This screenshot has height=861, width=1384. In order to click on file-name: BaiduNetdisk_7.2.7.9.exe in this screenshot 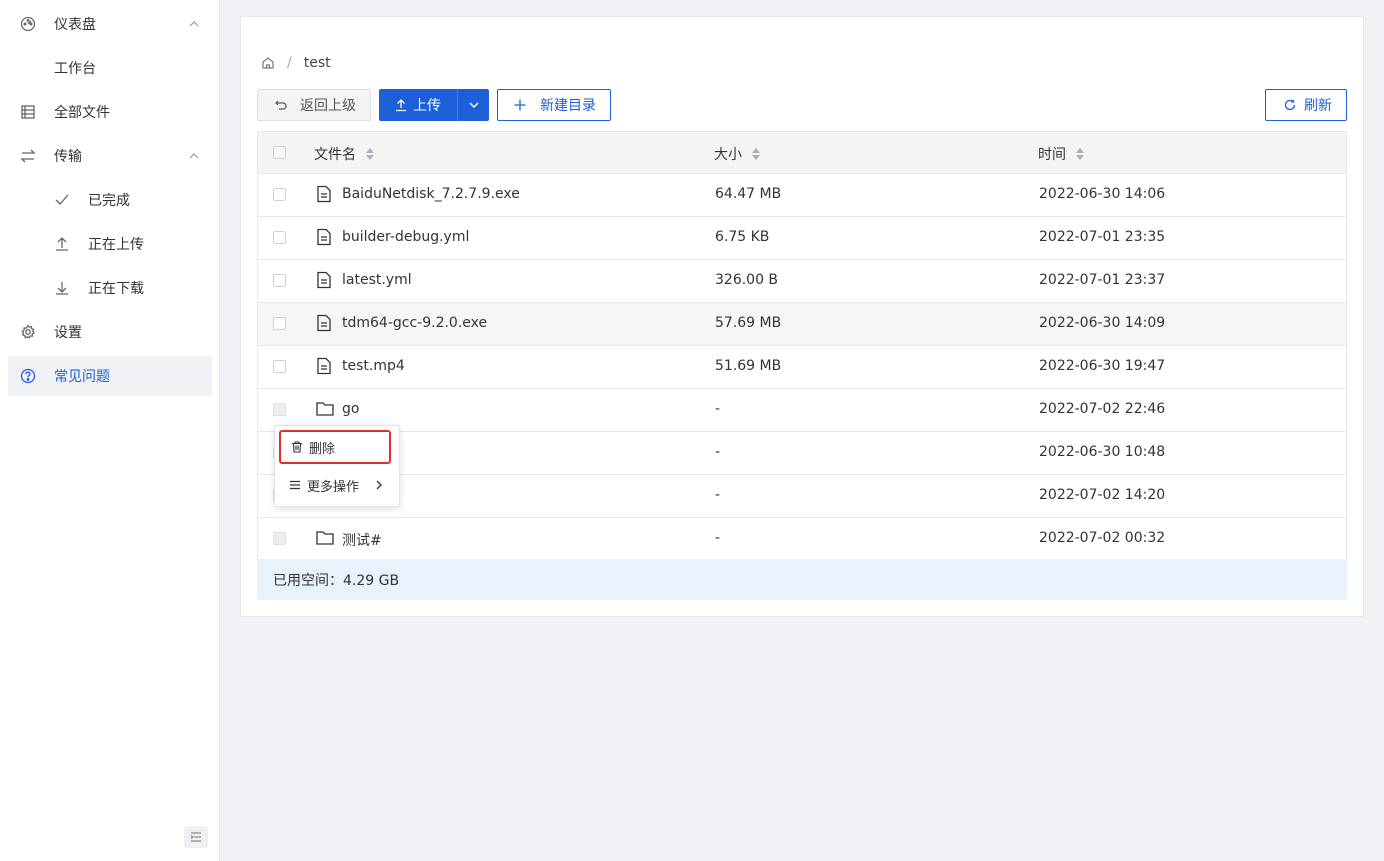, I will do `click(431, 194)`.